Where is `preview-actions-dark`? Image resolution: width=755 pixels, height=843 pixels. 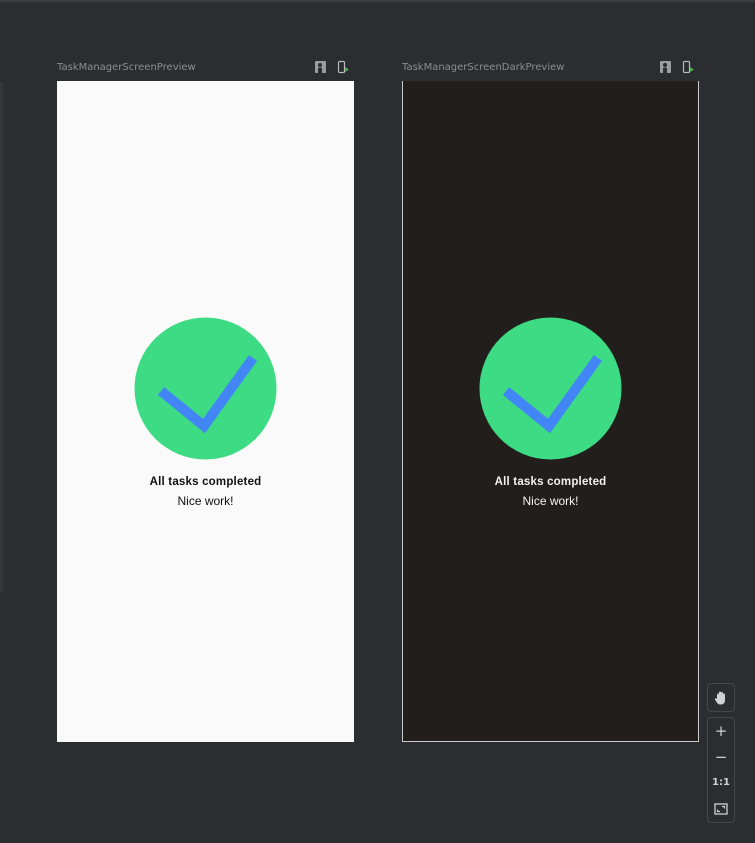 preview-actions-dark is located at coordinates (677, 66).